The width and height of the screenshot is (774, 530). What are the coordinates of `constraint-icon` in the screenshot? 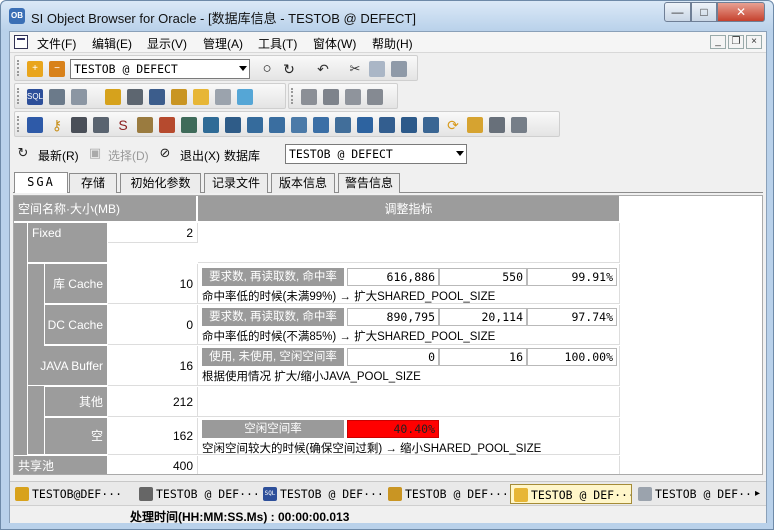 It's located at (255, 125).